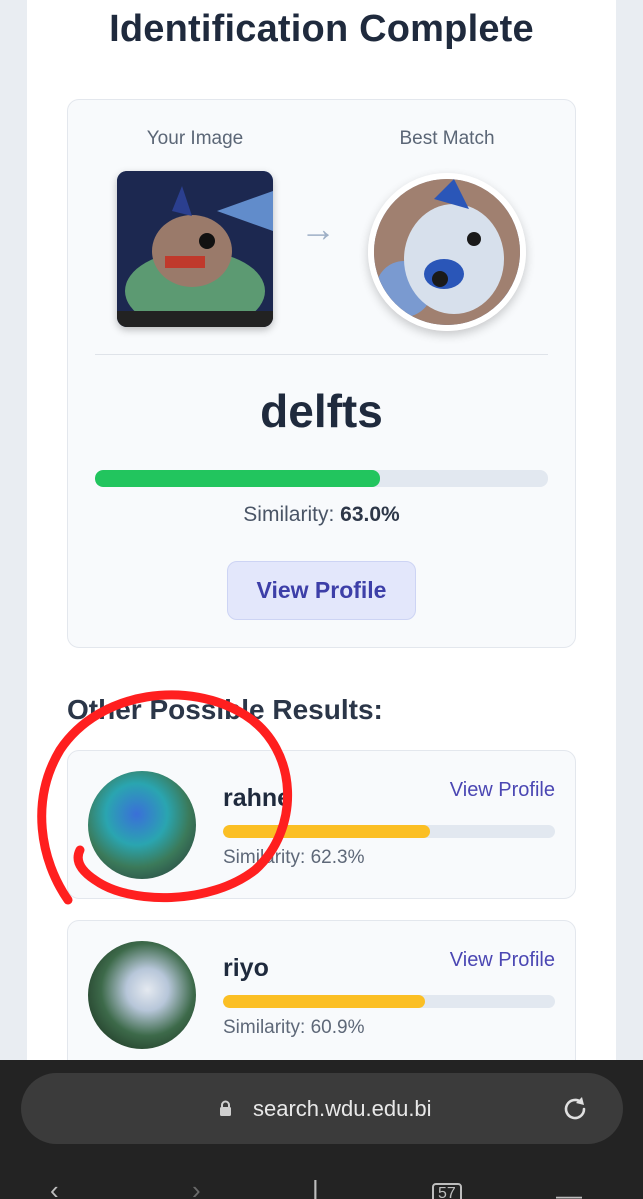 The width and height of the screenshot is (643, 1199). What do you see at coordinates (321, 354) in the screenshot?
I see `divider` at bounding box center [321, 354].